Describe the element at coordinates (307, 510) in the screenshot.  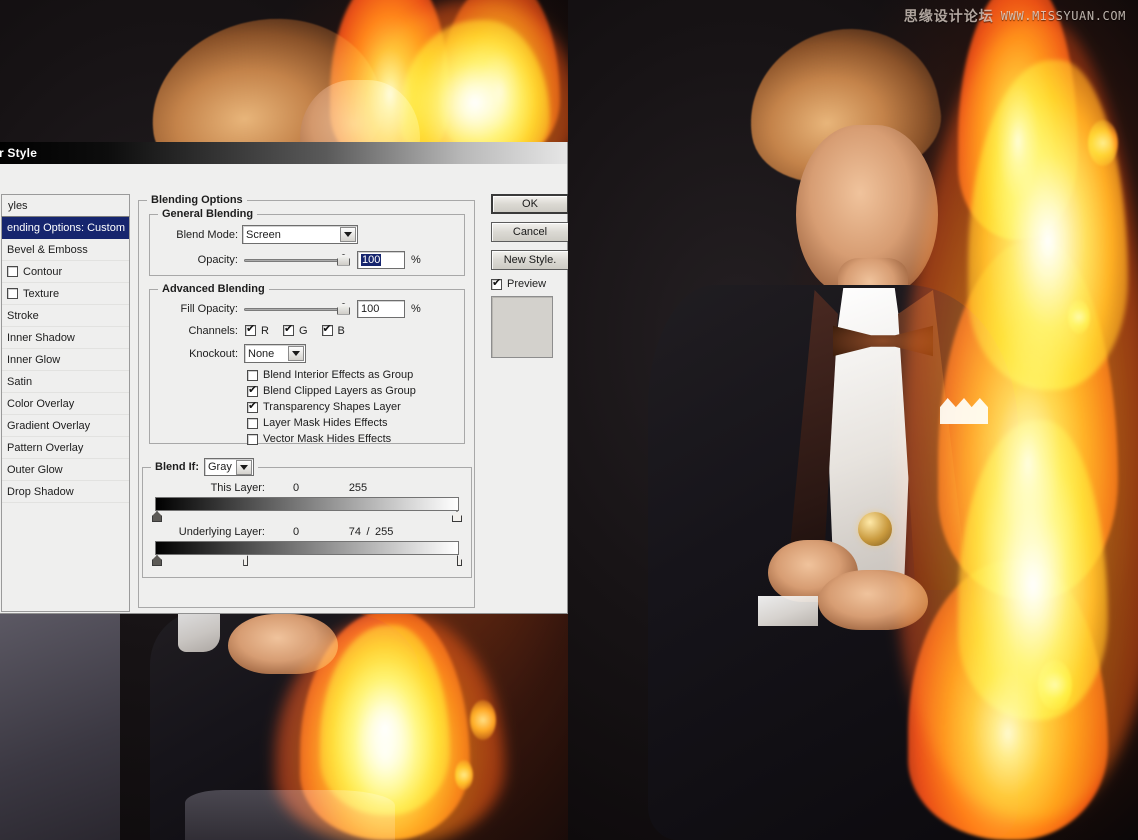
I see `this-layer-ramp-wrap` at that location.